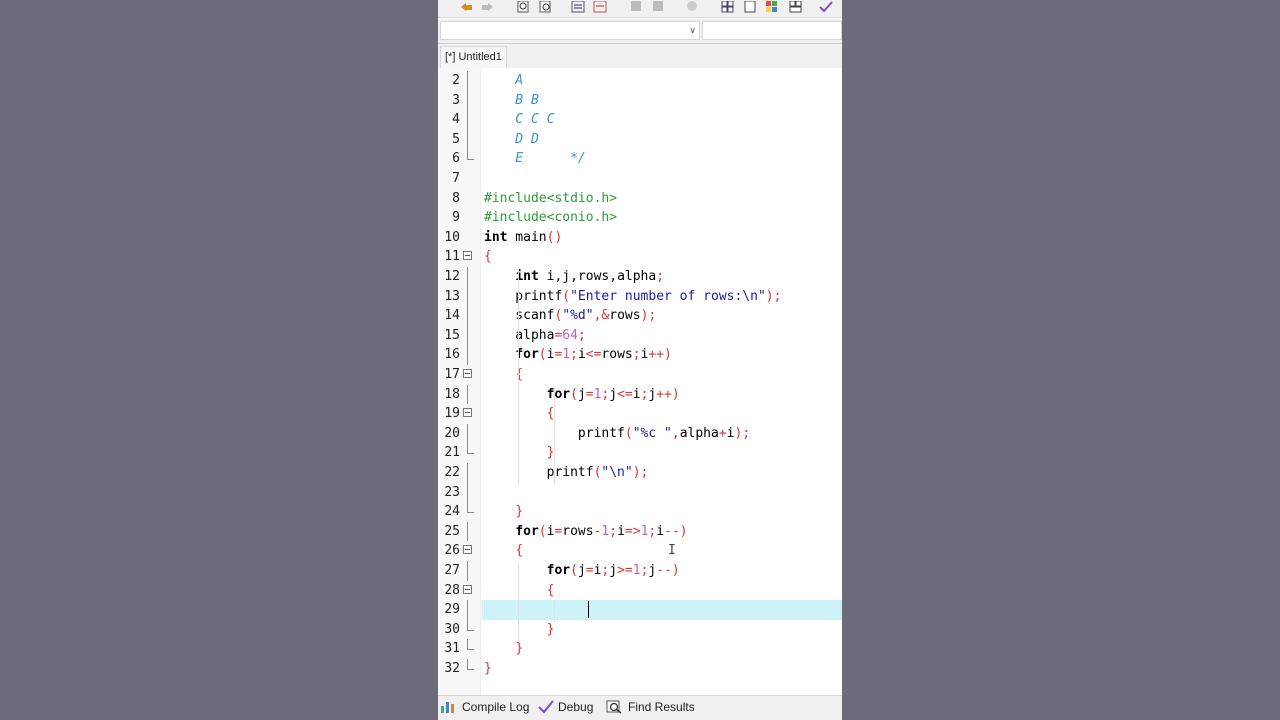 The height and width of the screenshot is (720, 1280). Describe the element at coordinates (636, 6) in the screenshot. I see `toggle-bookmark-icon` at that location.